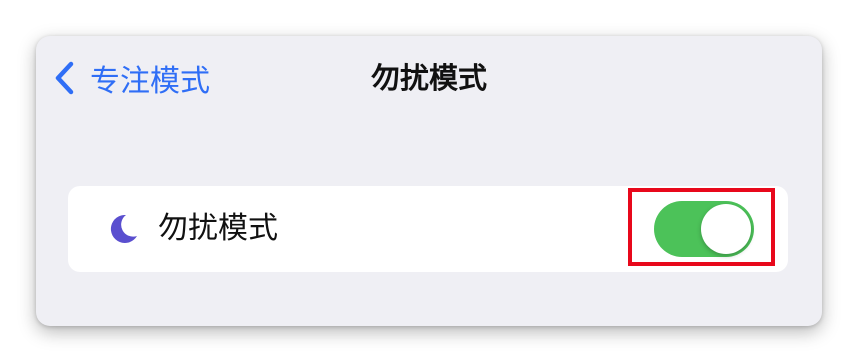 Image resolution: width=858 pixels, height=362 pixels. Describe the element at coordinates (123, 228) in the screenshot. I see `moon-icon` at that location.